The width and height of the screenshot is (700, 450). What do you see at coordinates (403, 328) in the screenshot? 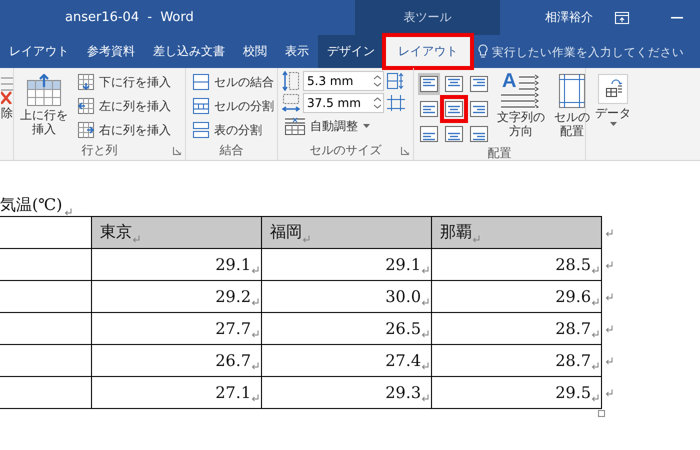
I see `table-cell: 26.5` at bounding box center [403, 328].